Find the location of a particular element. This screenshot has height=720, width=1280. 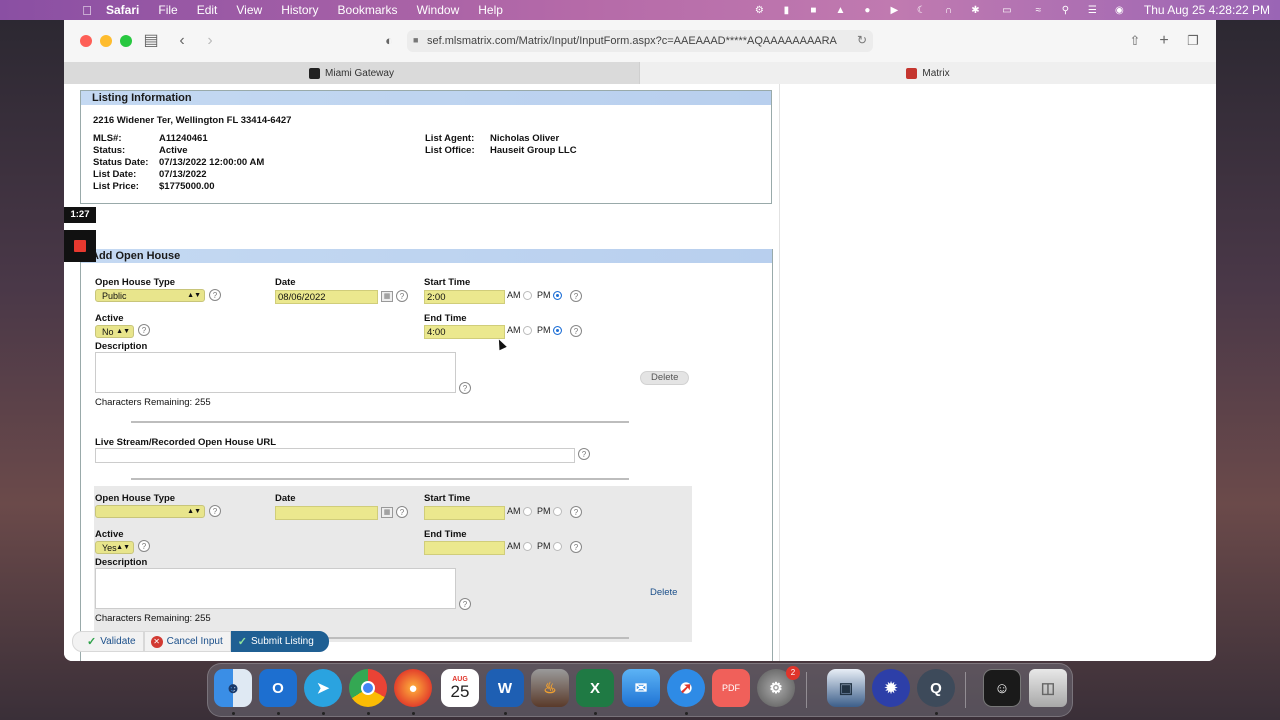

oh1-type-select: Public ▲▼ is located at coordinates (150, 295).